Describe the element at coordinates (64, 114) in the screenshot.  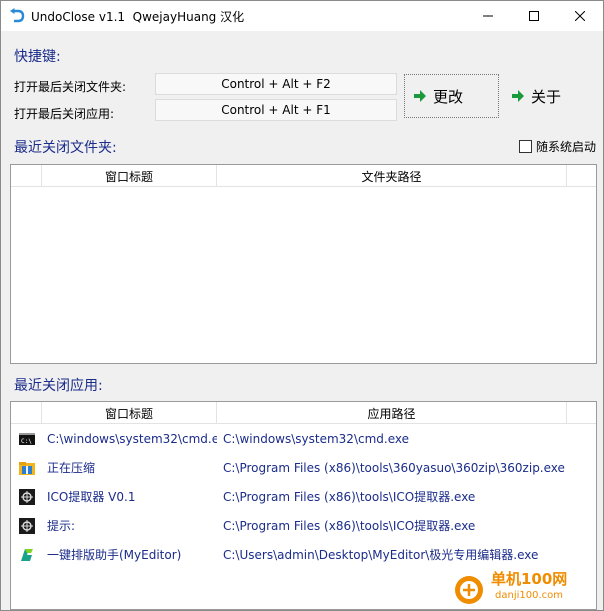
I see `app-hotkey-label: 打开最后关闭应用:` at that location.